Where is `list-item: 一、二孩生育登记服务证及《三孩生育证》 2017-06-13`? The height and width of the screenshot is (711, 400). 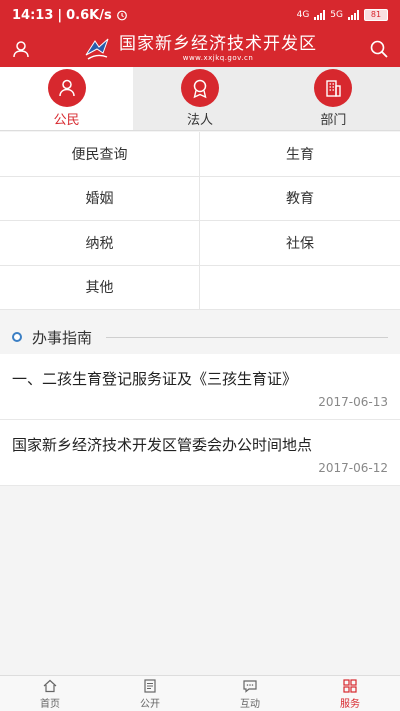
list-item: 一、二孩生育登记服务证及《三孩生育证》 2017-06-13 is located at coordinates (200, 387).